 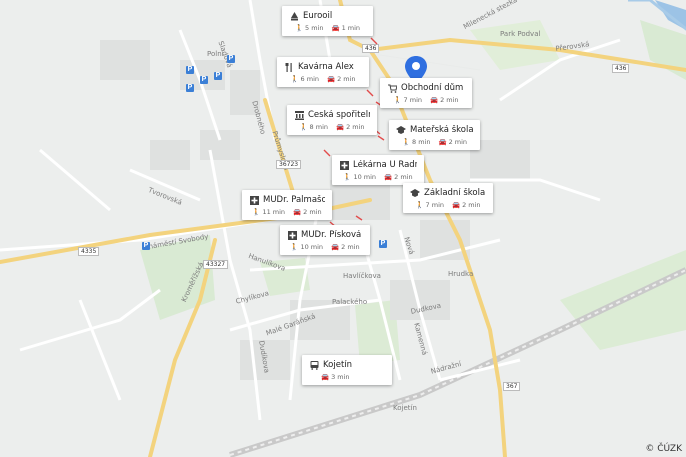 What do you see at coordinates (441, 130) in the screenshot?
I see `poi-name: Mateřská škola` at bounding box center [441, 130].